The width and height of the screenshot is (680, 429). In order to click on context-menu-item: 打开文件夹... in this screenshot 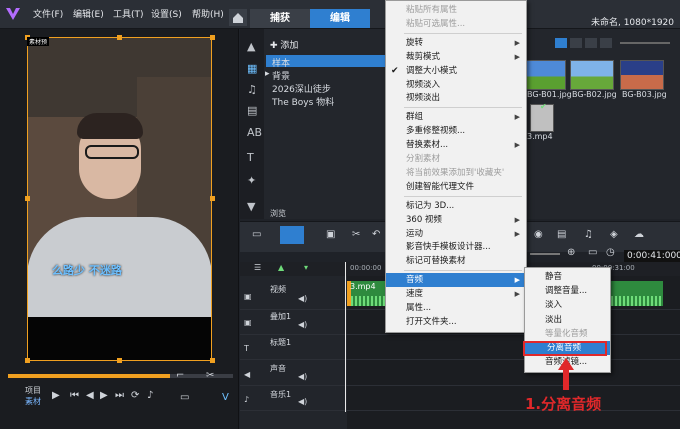, I will do `click(456, 322)`.